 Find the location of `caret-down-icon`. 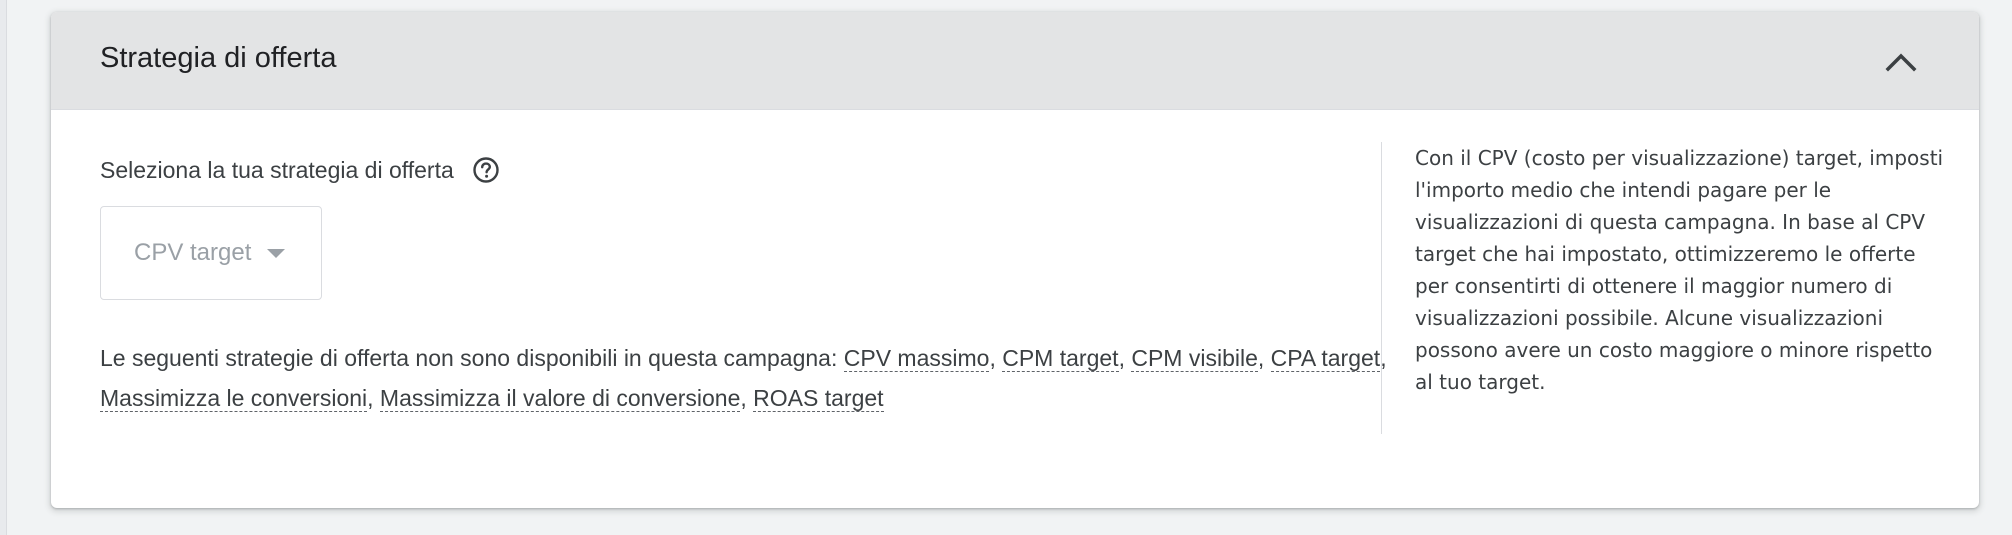

caret-down-icon is located at coordinates (276, 253).